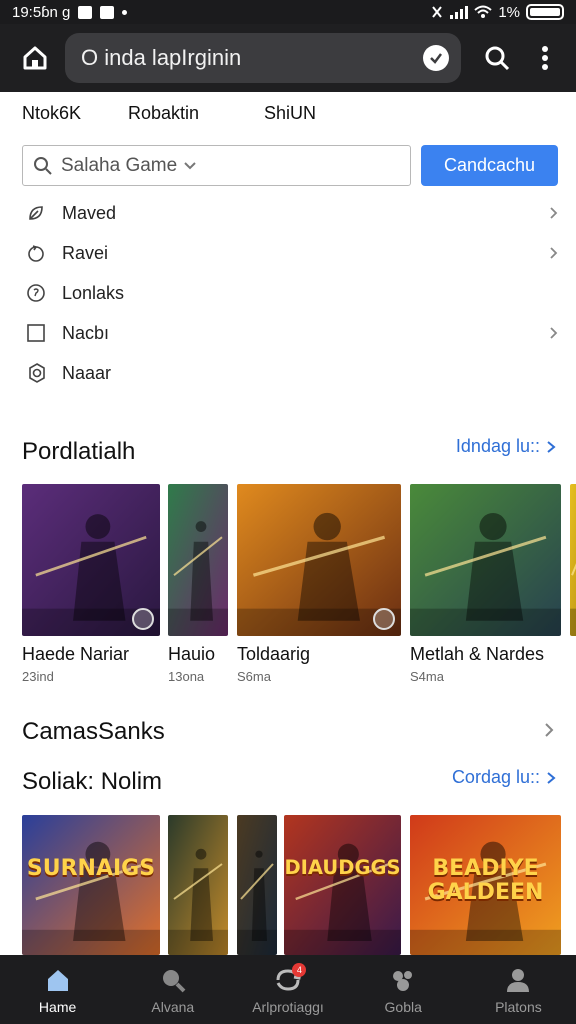 The image size is (576, 1024). I want to click on game-card: Haede Nariar 23ind, so click(91, 584).